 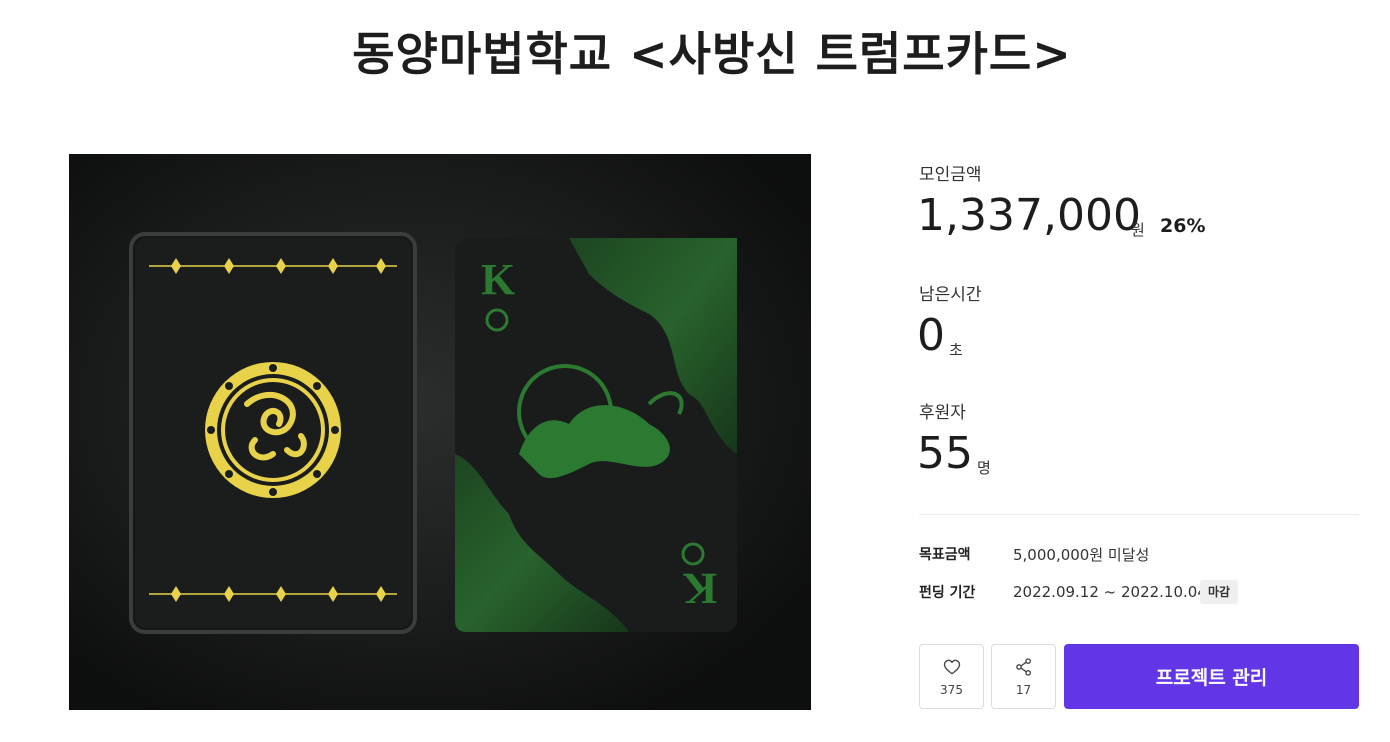 I want to click on amount-percent: 26%, so click(x=1183, y=226).